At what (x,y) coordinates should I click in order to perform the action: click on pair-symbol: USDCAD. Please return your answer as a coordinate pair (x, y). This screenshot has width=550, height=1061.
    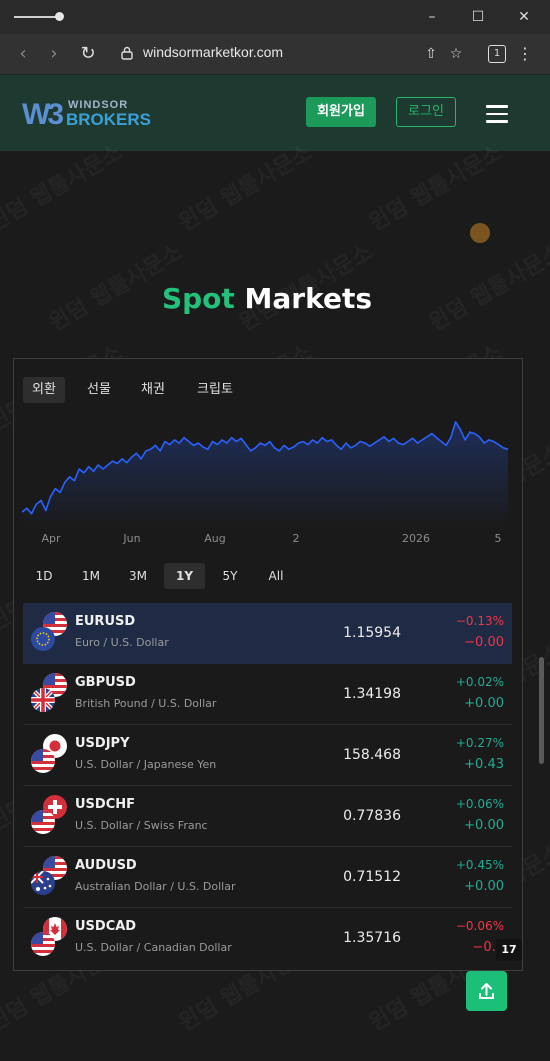
    Looking at the image, I should click on (106, 926).